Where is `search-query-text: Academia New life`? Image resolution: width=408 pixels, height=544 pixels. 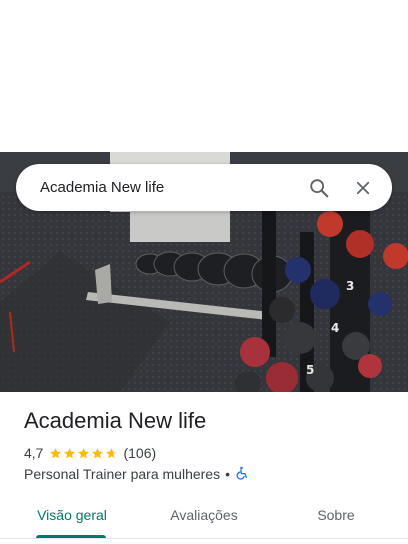 search-query-text: Academia New life is located at coordinates (166, 187).